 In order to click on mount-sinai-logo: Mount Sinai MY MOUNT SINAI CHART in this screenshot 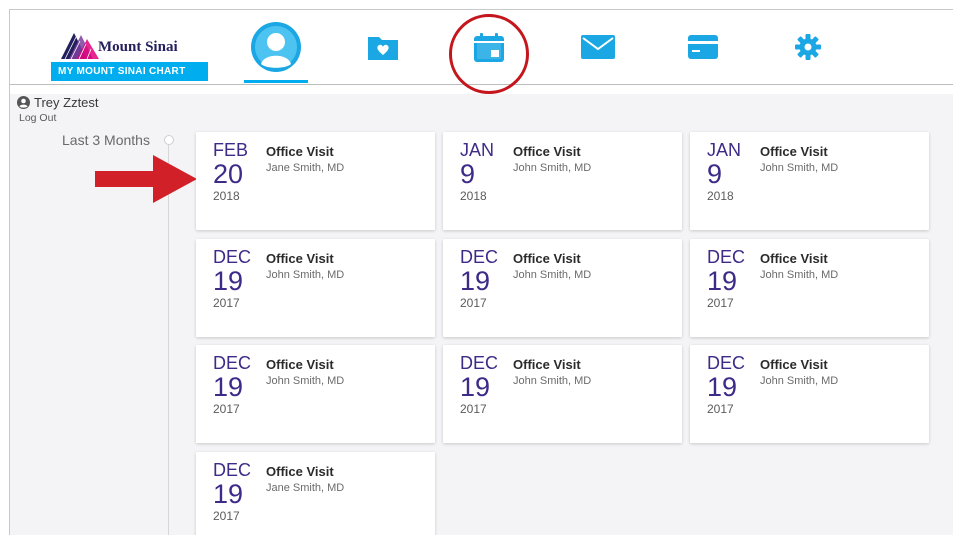, I will do `click(129, 55)`.